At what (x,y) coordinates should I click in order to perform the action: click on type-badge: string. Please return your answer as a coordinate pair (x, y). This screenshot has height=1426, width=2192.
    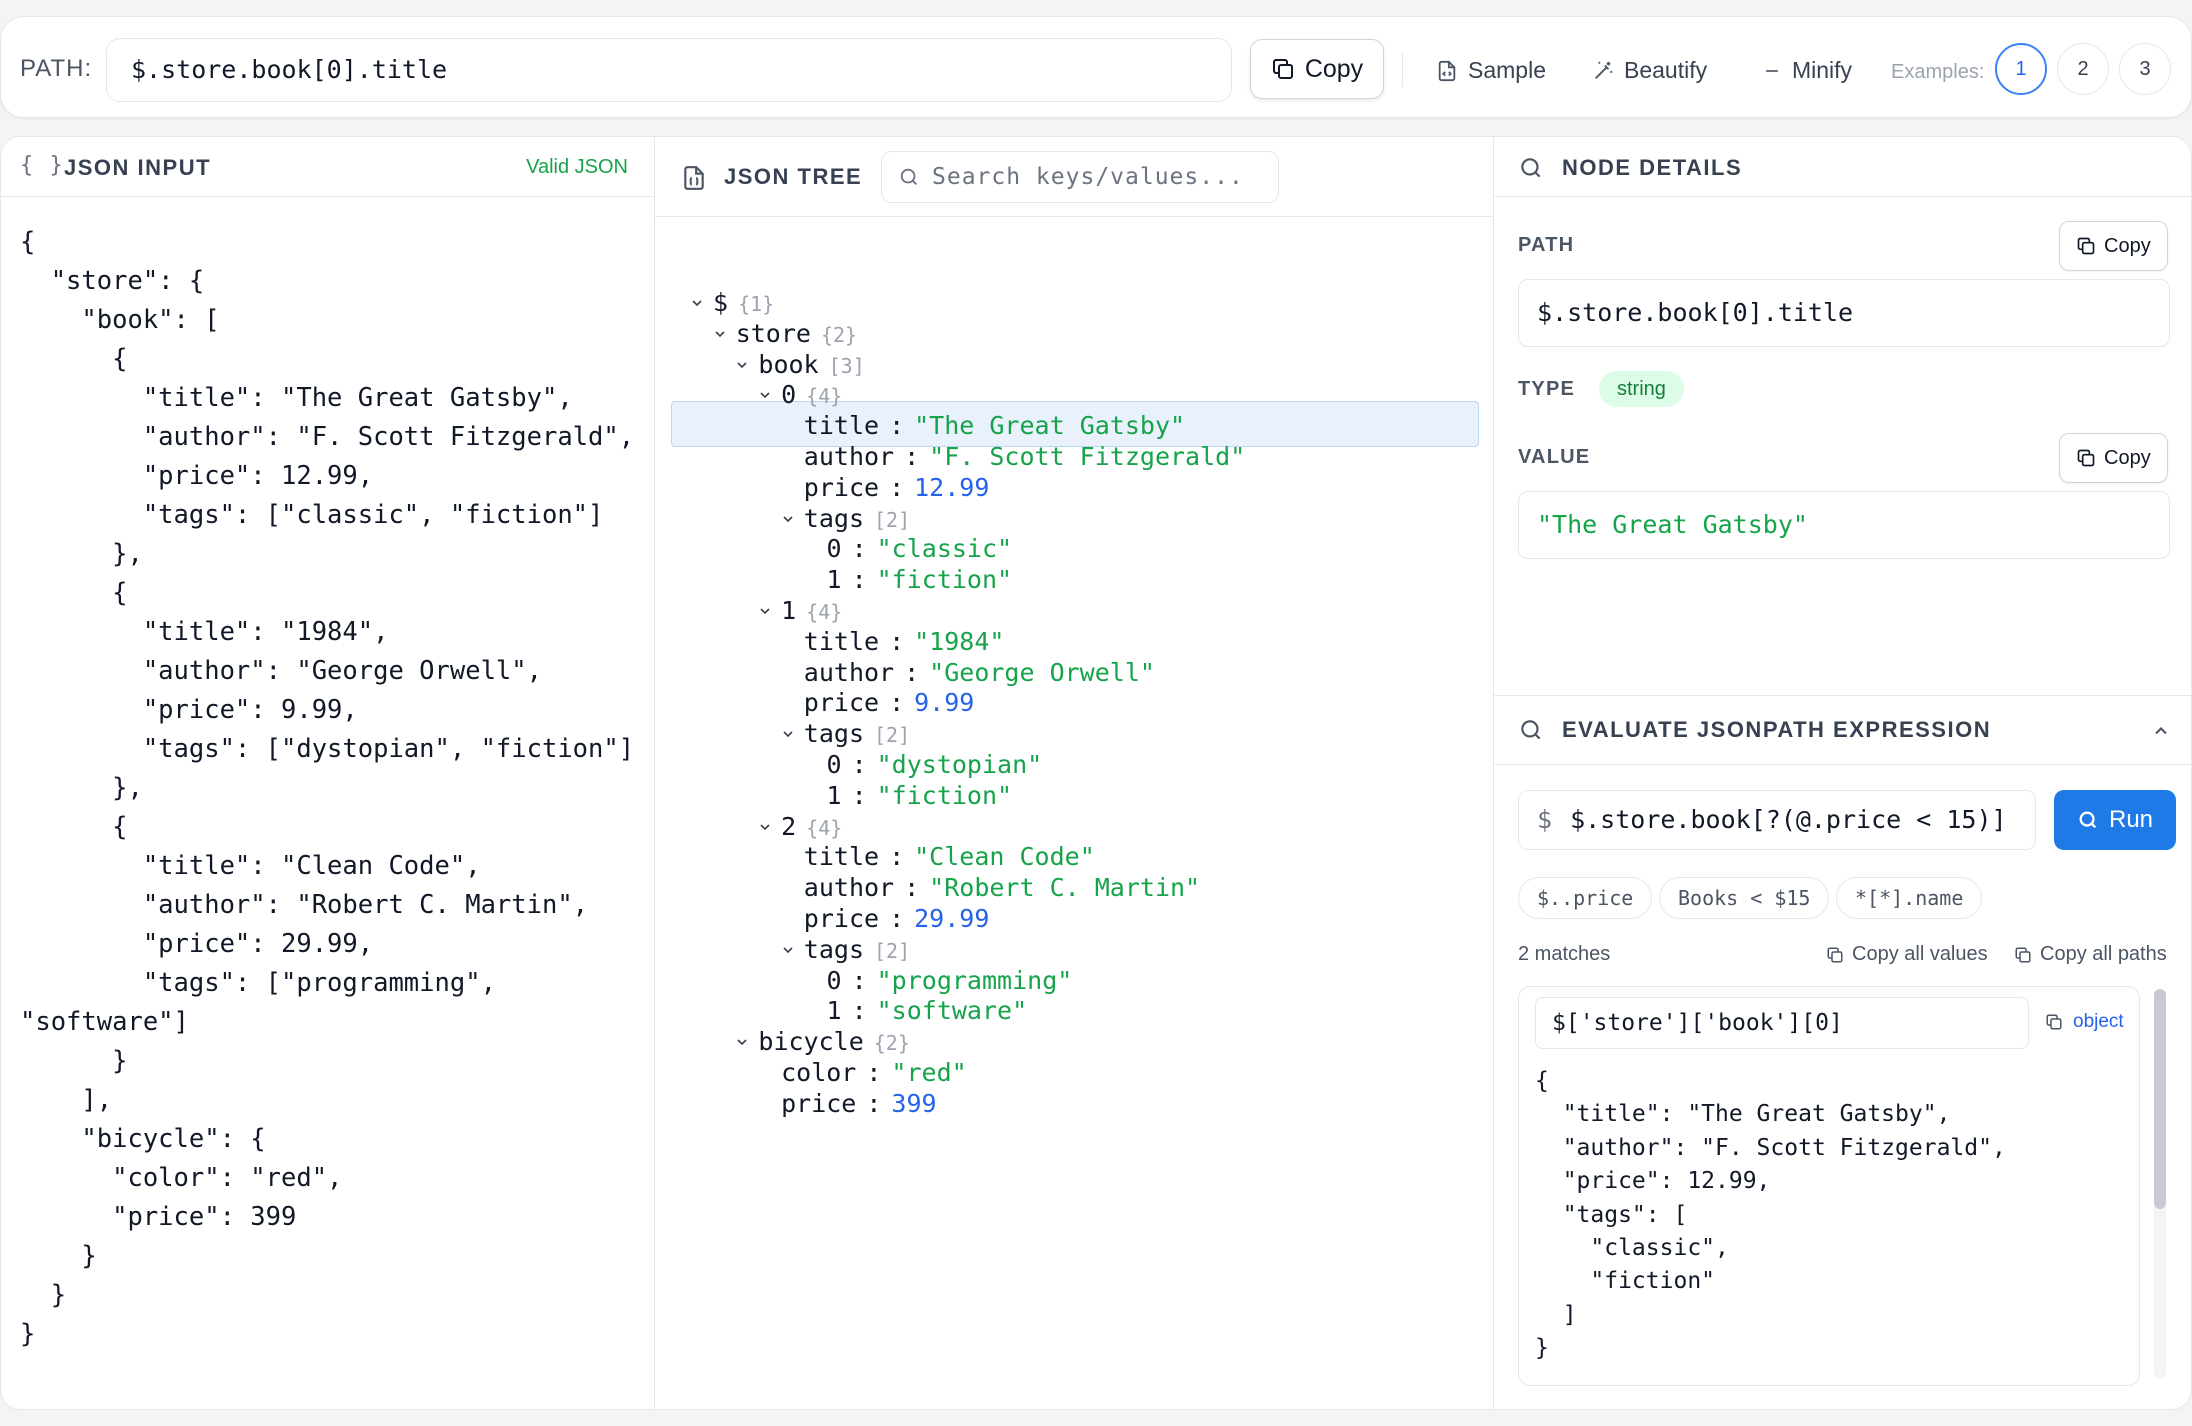
    Looking at the image, I should click on (1641, 389).